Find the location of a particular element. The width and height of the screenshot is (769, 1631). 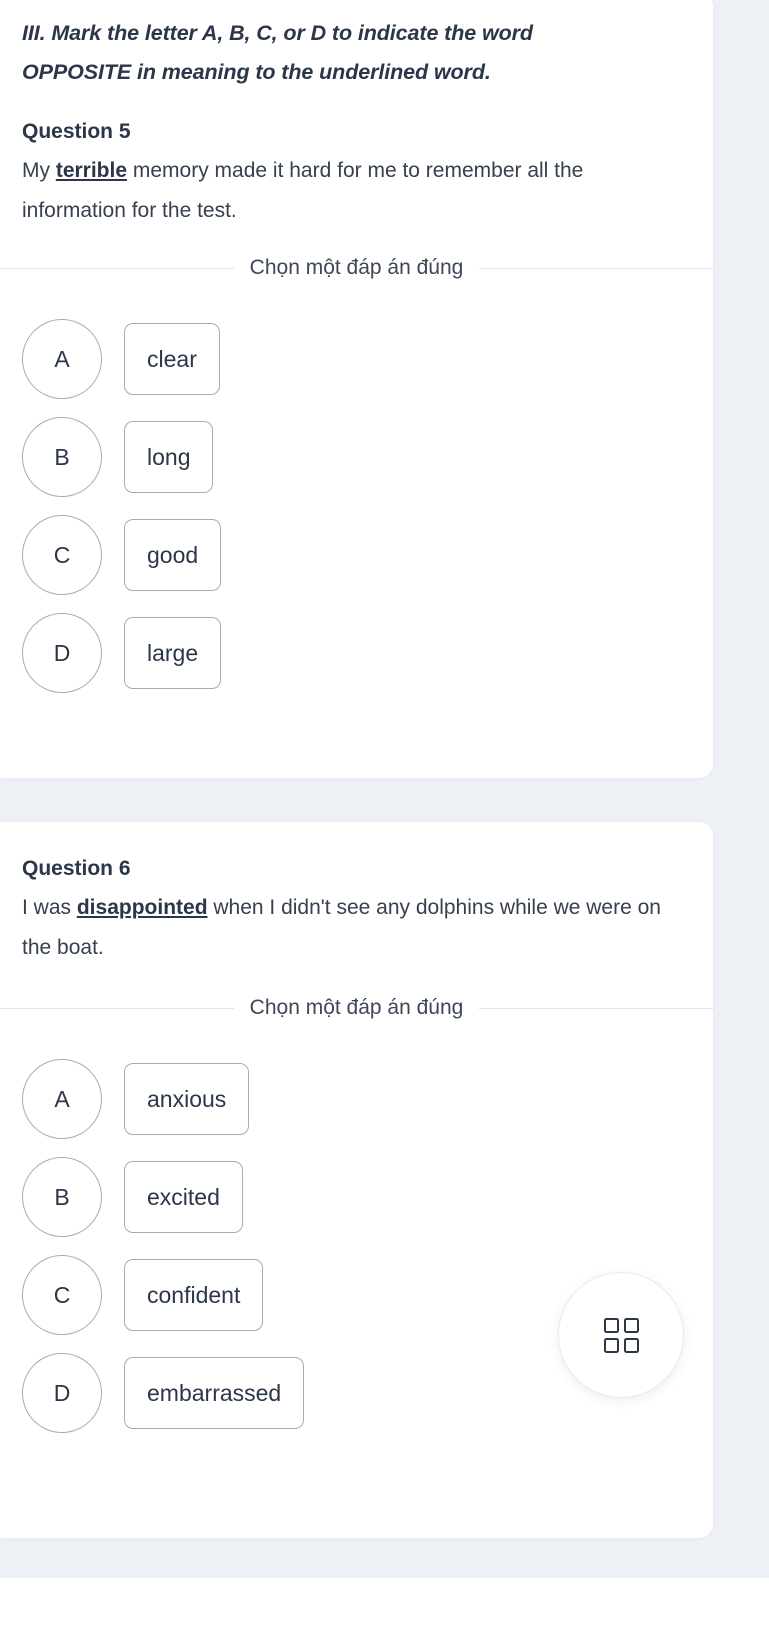

option-text-b: long is located at coordinates (169, 457).